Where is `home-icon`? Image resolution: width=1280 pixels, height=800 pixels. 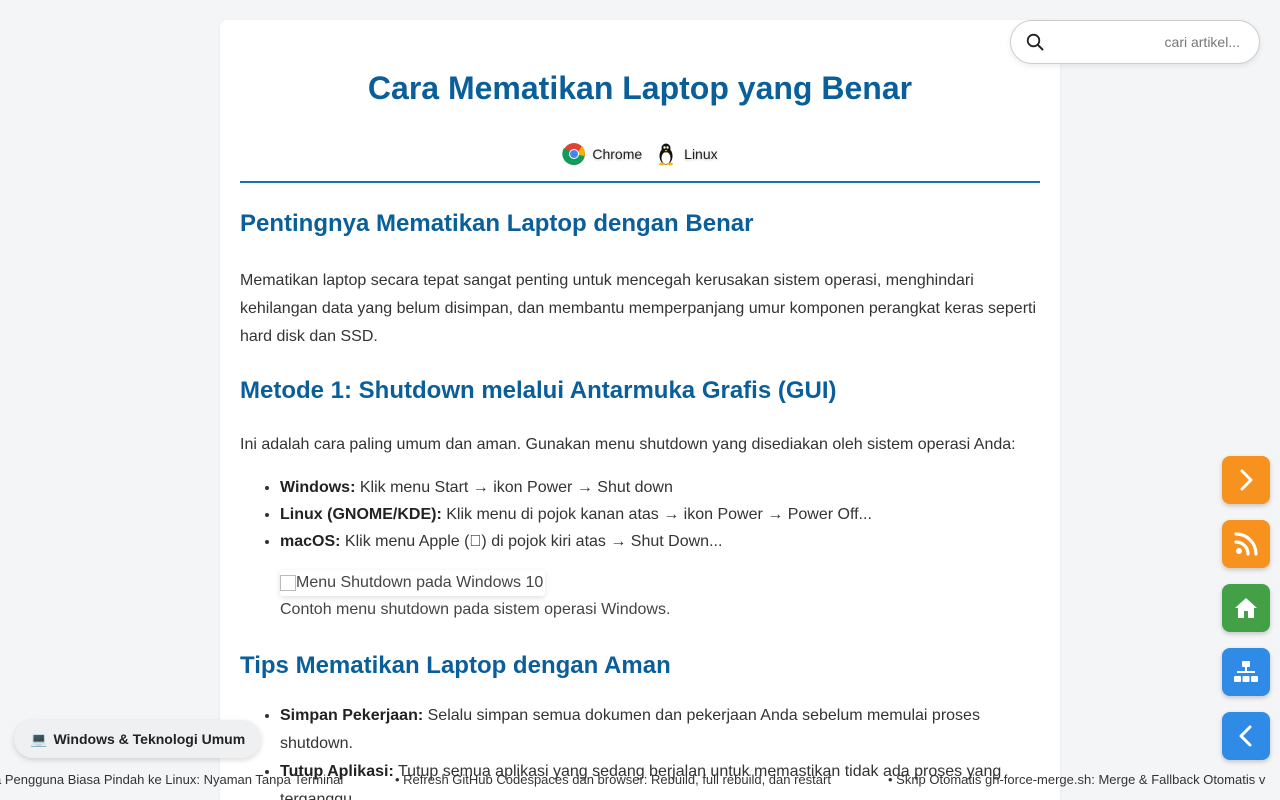
home-icon is located at coordinates (1246, 608).